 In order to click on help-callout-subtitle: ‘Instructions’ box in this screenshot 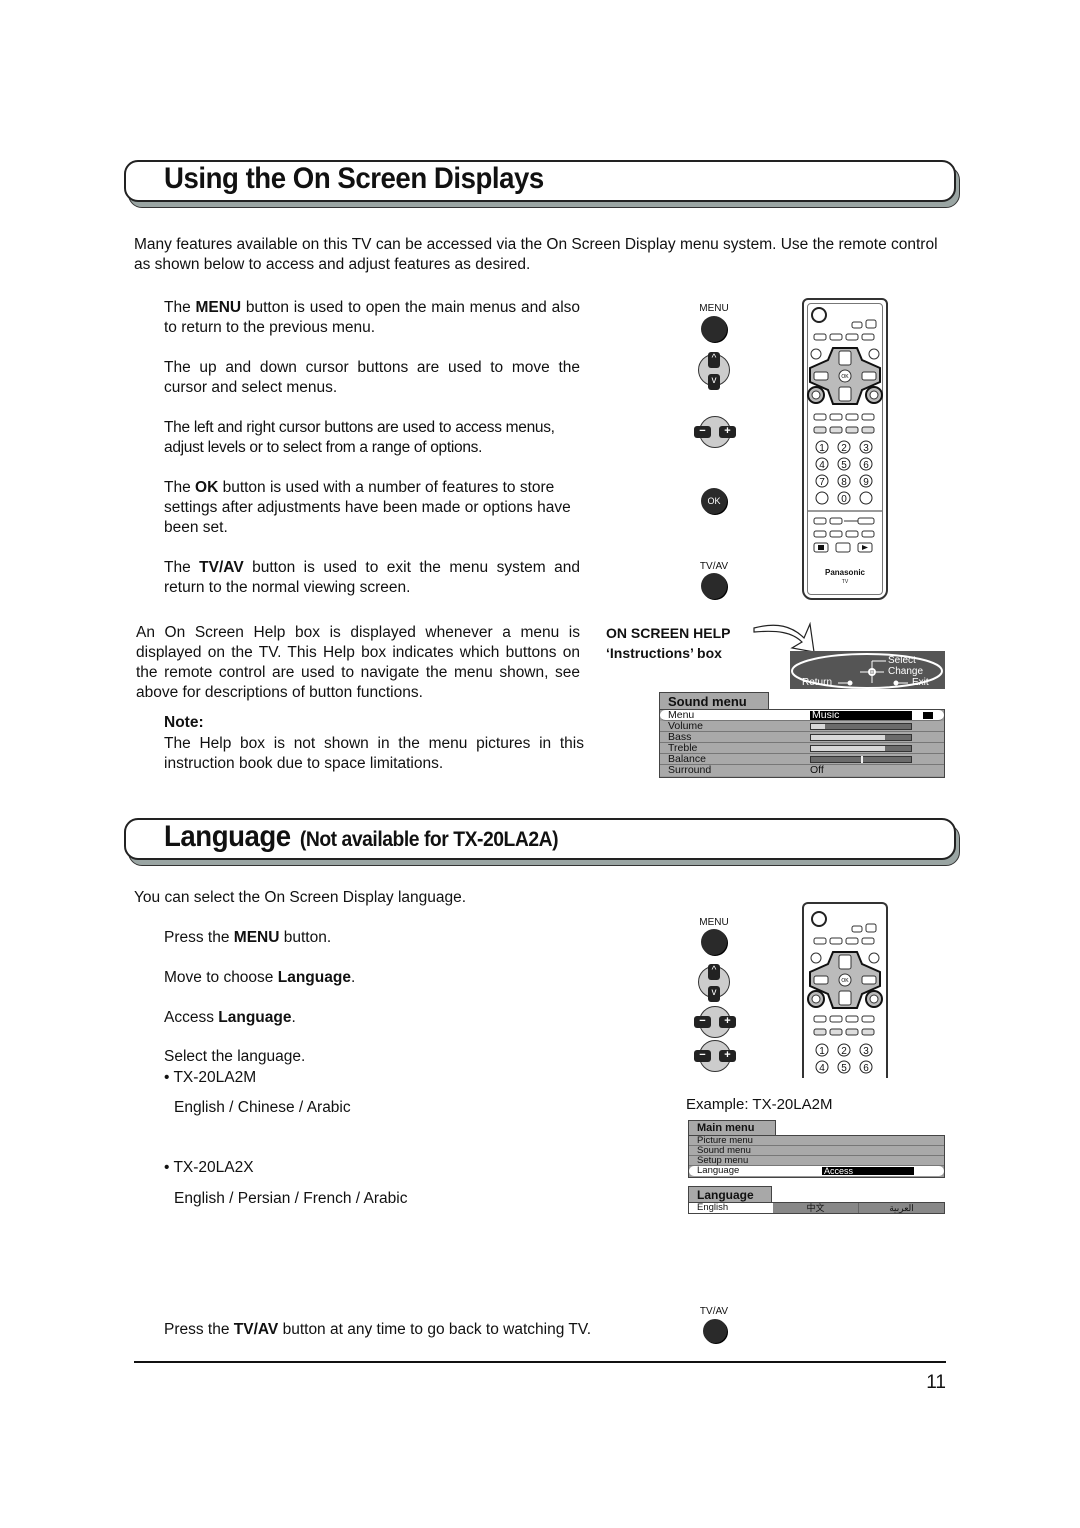, I will do `click(664, 653)`.